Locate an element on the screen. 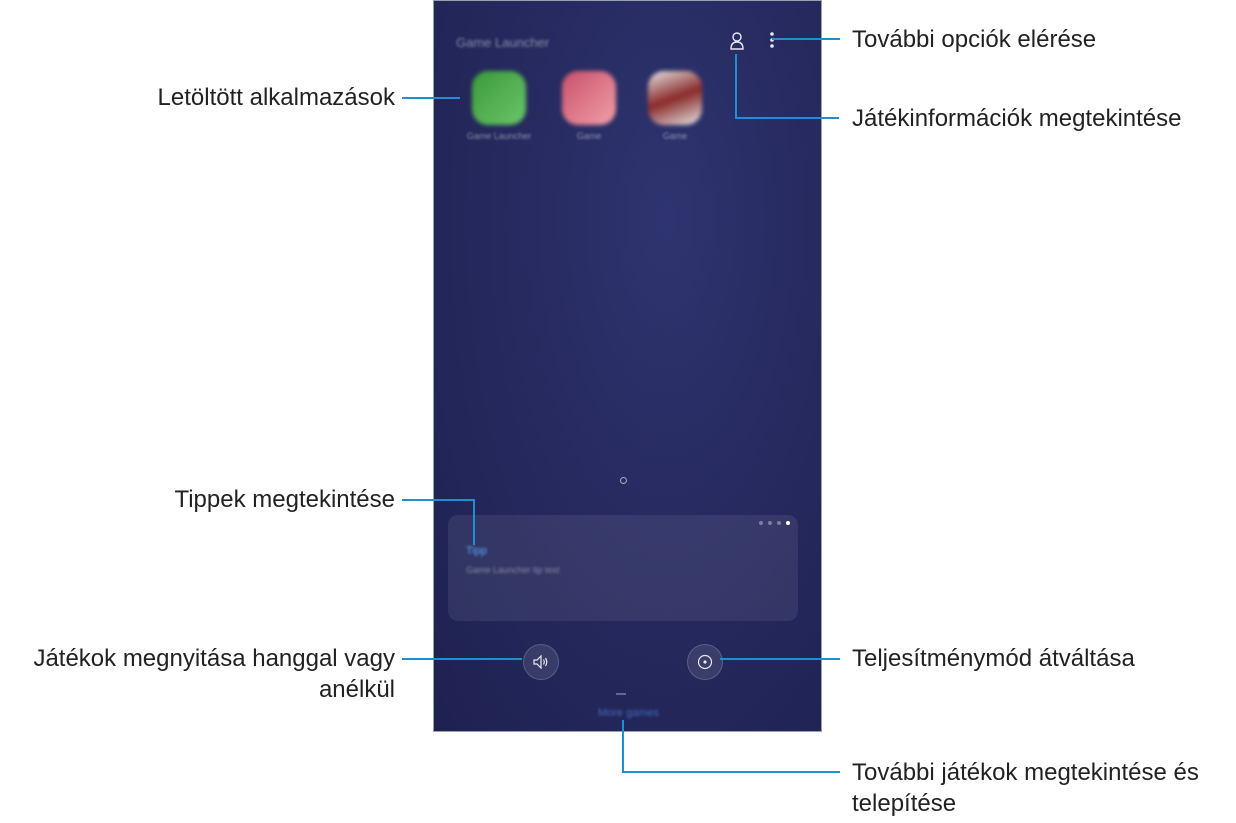 The image size is (1236, 823). speaker-icon is located at coordinates (540, 662).